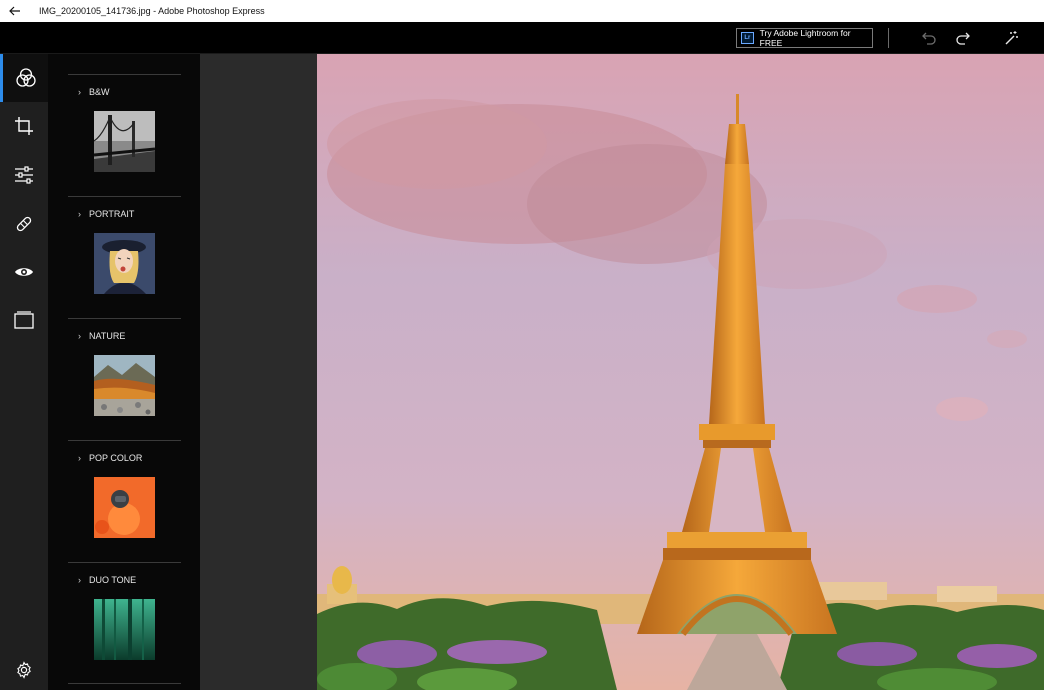 Image resolution: width=1044 pixels, height=690 pixels. I want to click on rail-looks, so click(24, 78).